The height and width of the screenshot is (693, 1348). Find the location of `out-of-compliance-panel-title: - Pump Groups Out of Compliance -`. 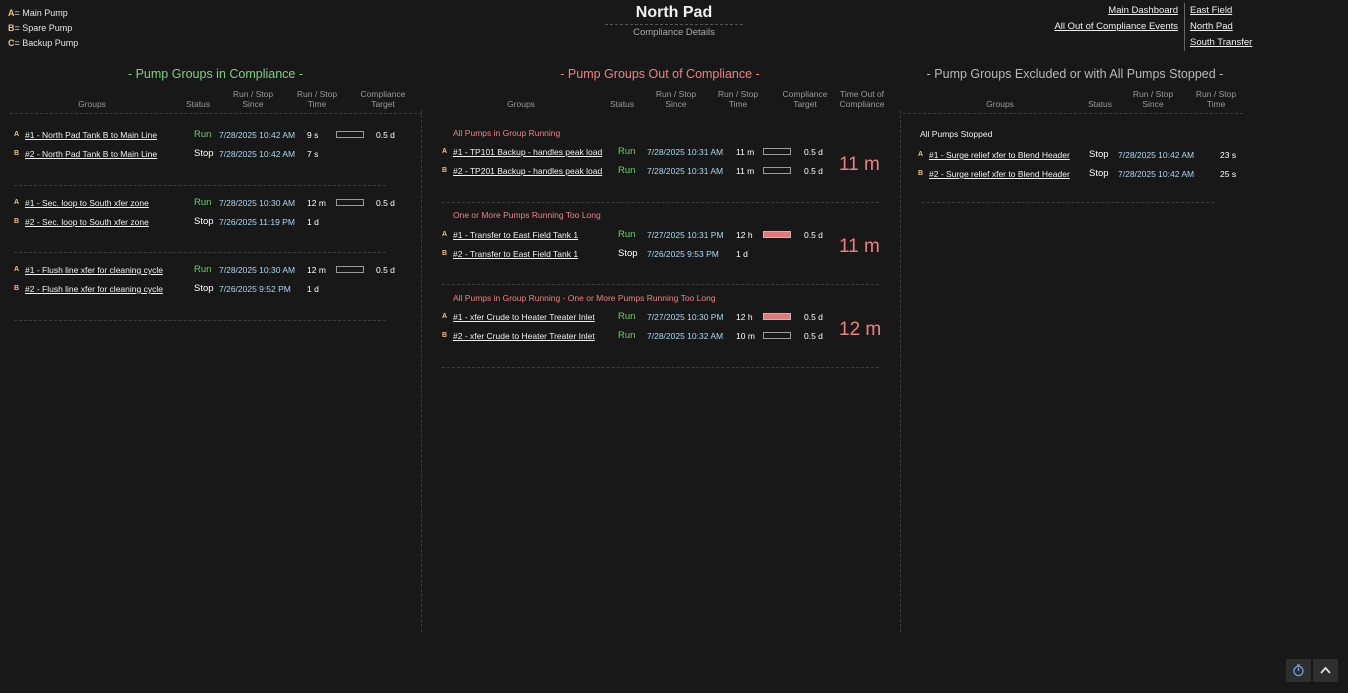

out-of-compliance-panel-title: - Pump Groups Out of Compliance - is located at coordinates (660, 74).